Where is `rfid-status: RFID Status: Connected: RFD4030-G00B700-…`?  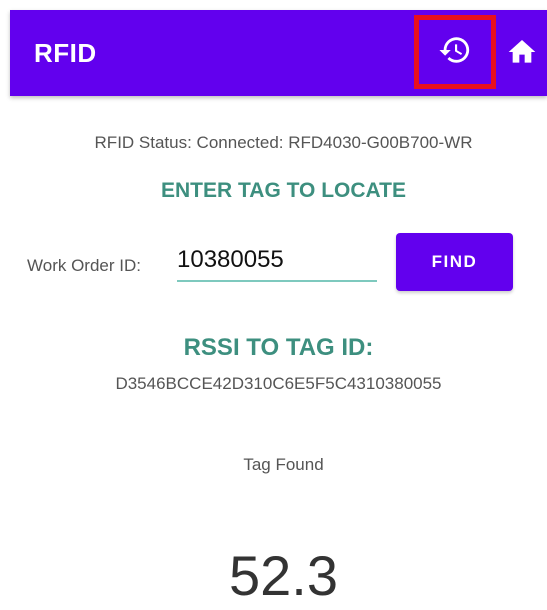
rfid-status: RFID Status: Connected: RFD4030-G00B700-… is located at coordinates (283, 142).